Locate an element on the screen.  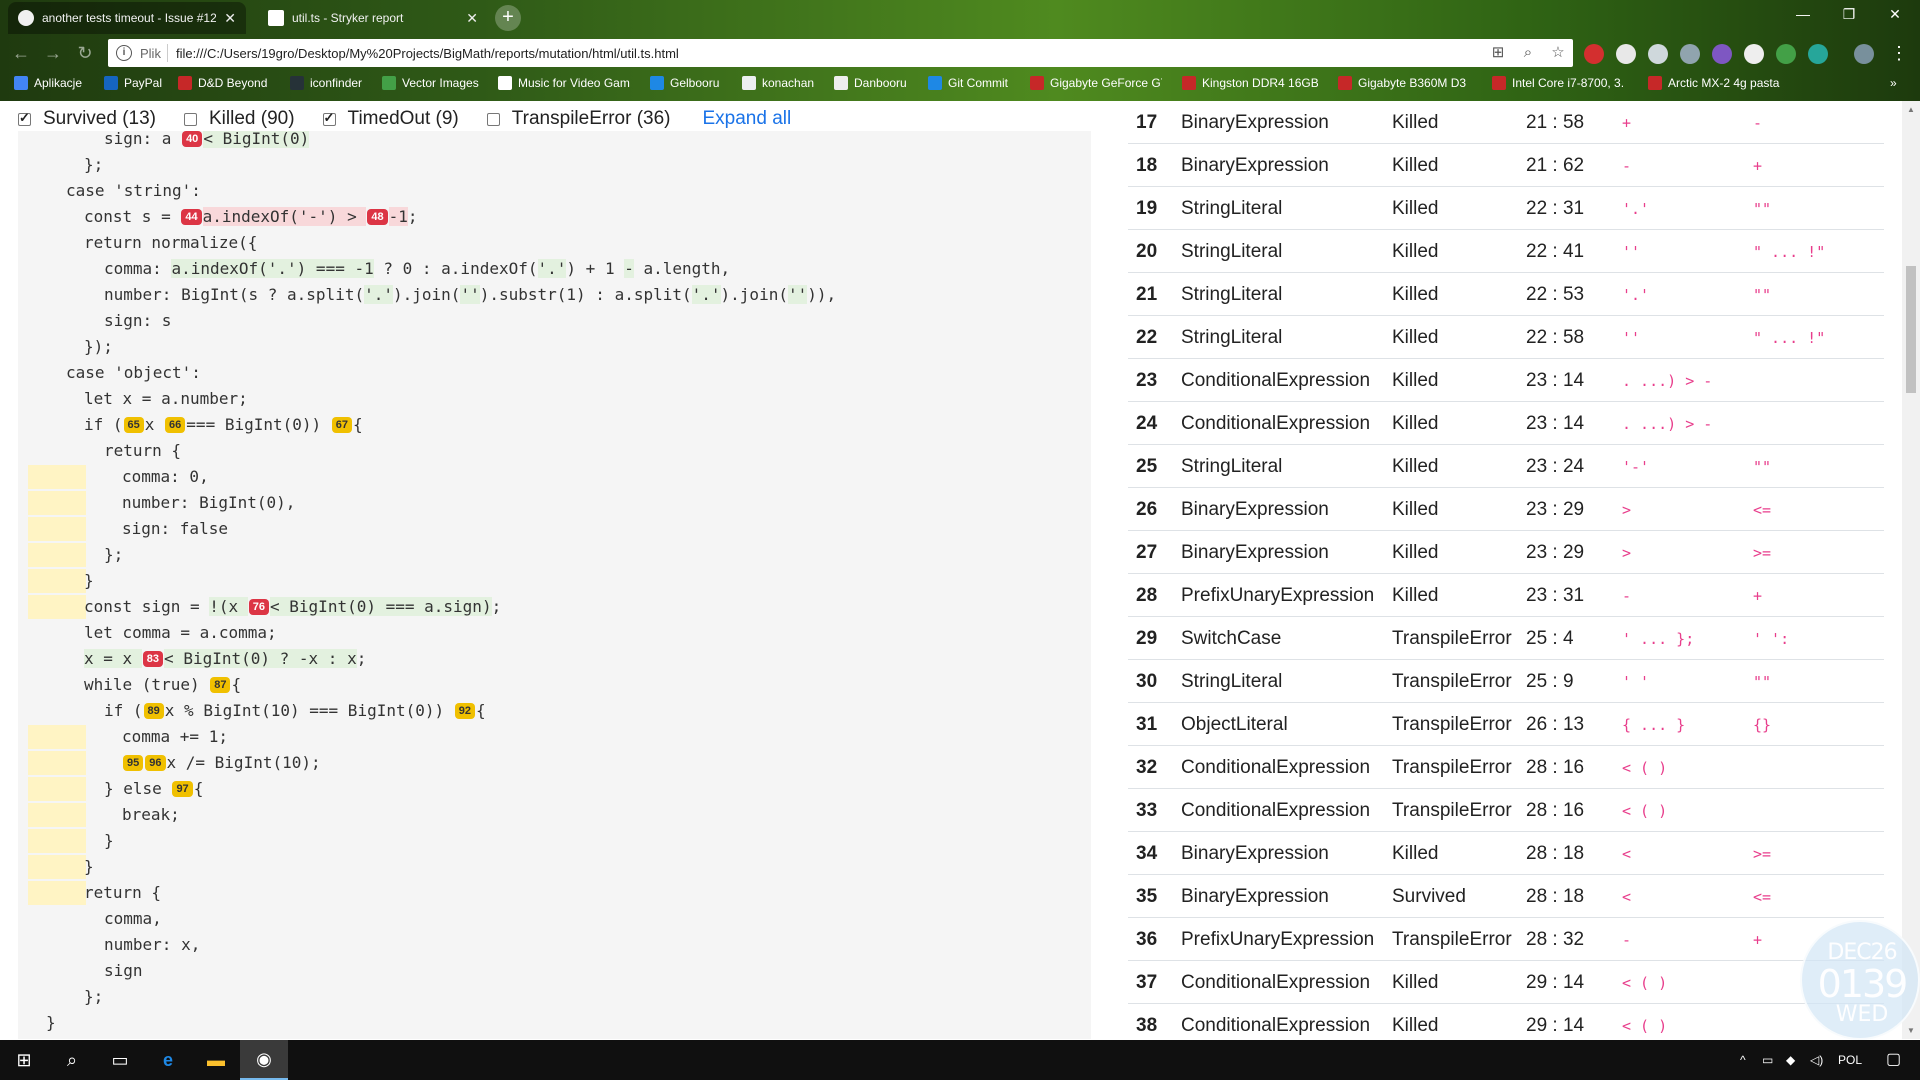
filter-killed: Killed (90) is located at coordinates (239, 119).